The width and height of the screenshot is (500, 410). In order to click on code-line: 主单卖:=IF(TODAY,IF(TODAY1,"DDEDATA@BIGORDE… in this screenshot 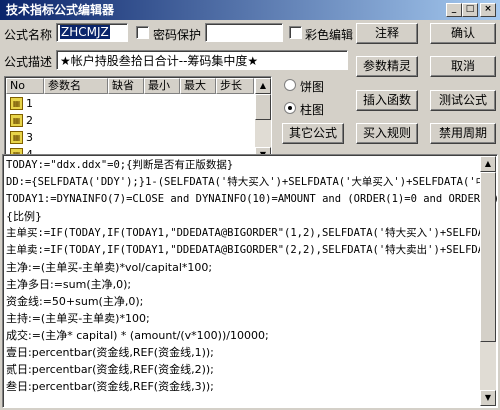, I will do `click(248, 250)`.